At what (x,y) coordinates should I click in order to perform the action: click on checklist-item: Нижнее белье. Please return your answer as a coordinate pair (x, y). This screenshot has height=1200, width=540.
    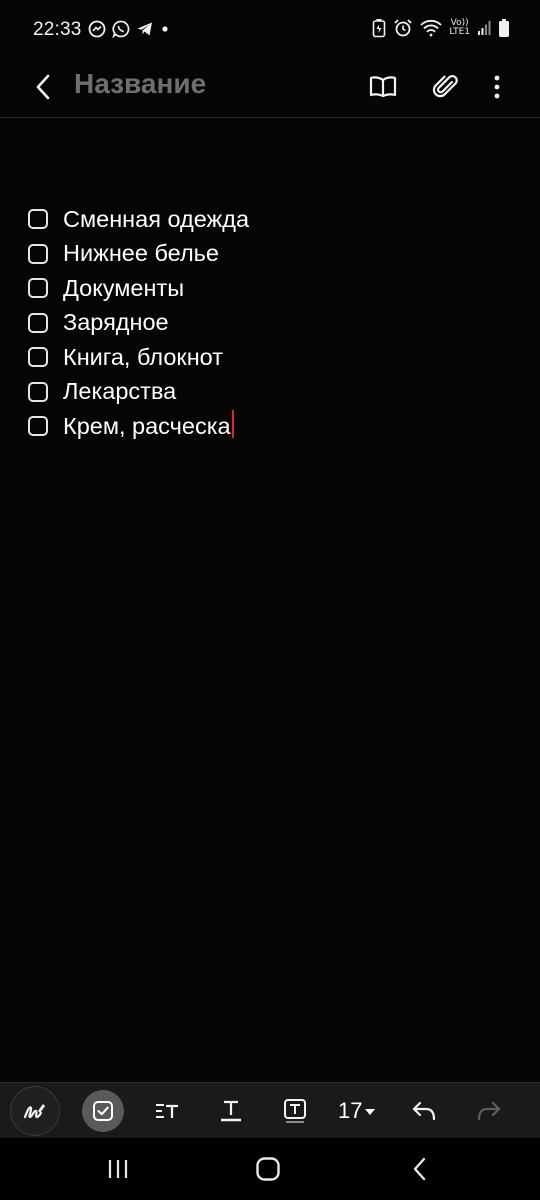
    Looking at the image, I should click on (268, 254).